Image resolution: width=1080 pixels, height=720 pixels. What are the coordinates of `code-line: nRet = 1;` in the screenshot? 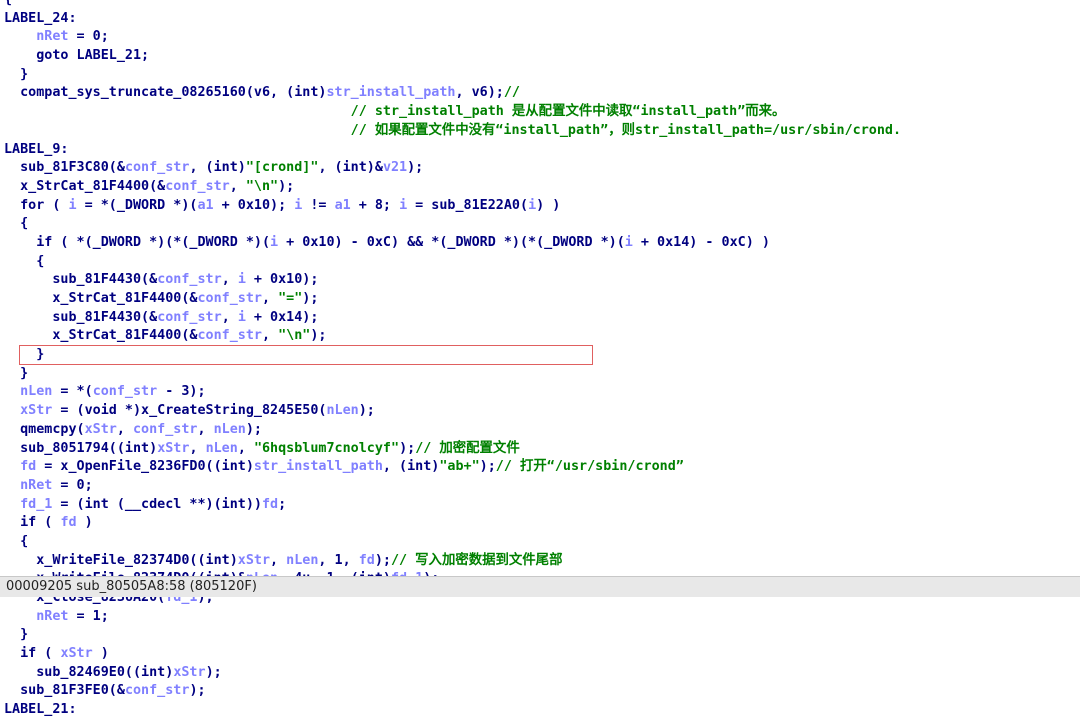 It's located at (542, 617).